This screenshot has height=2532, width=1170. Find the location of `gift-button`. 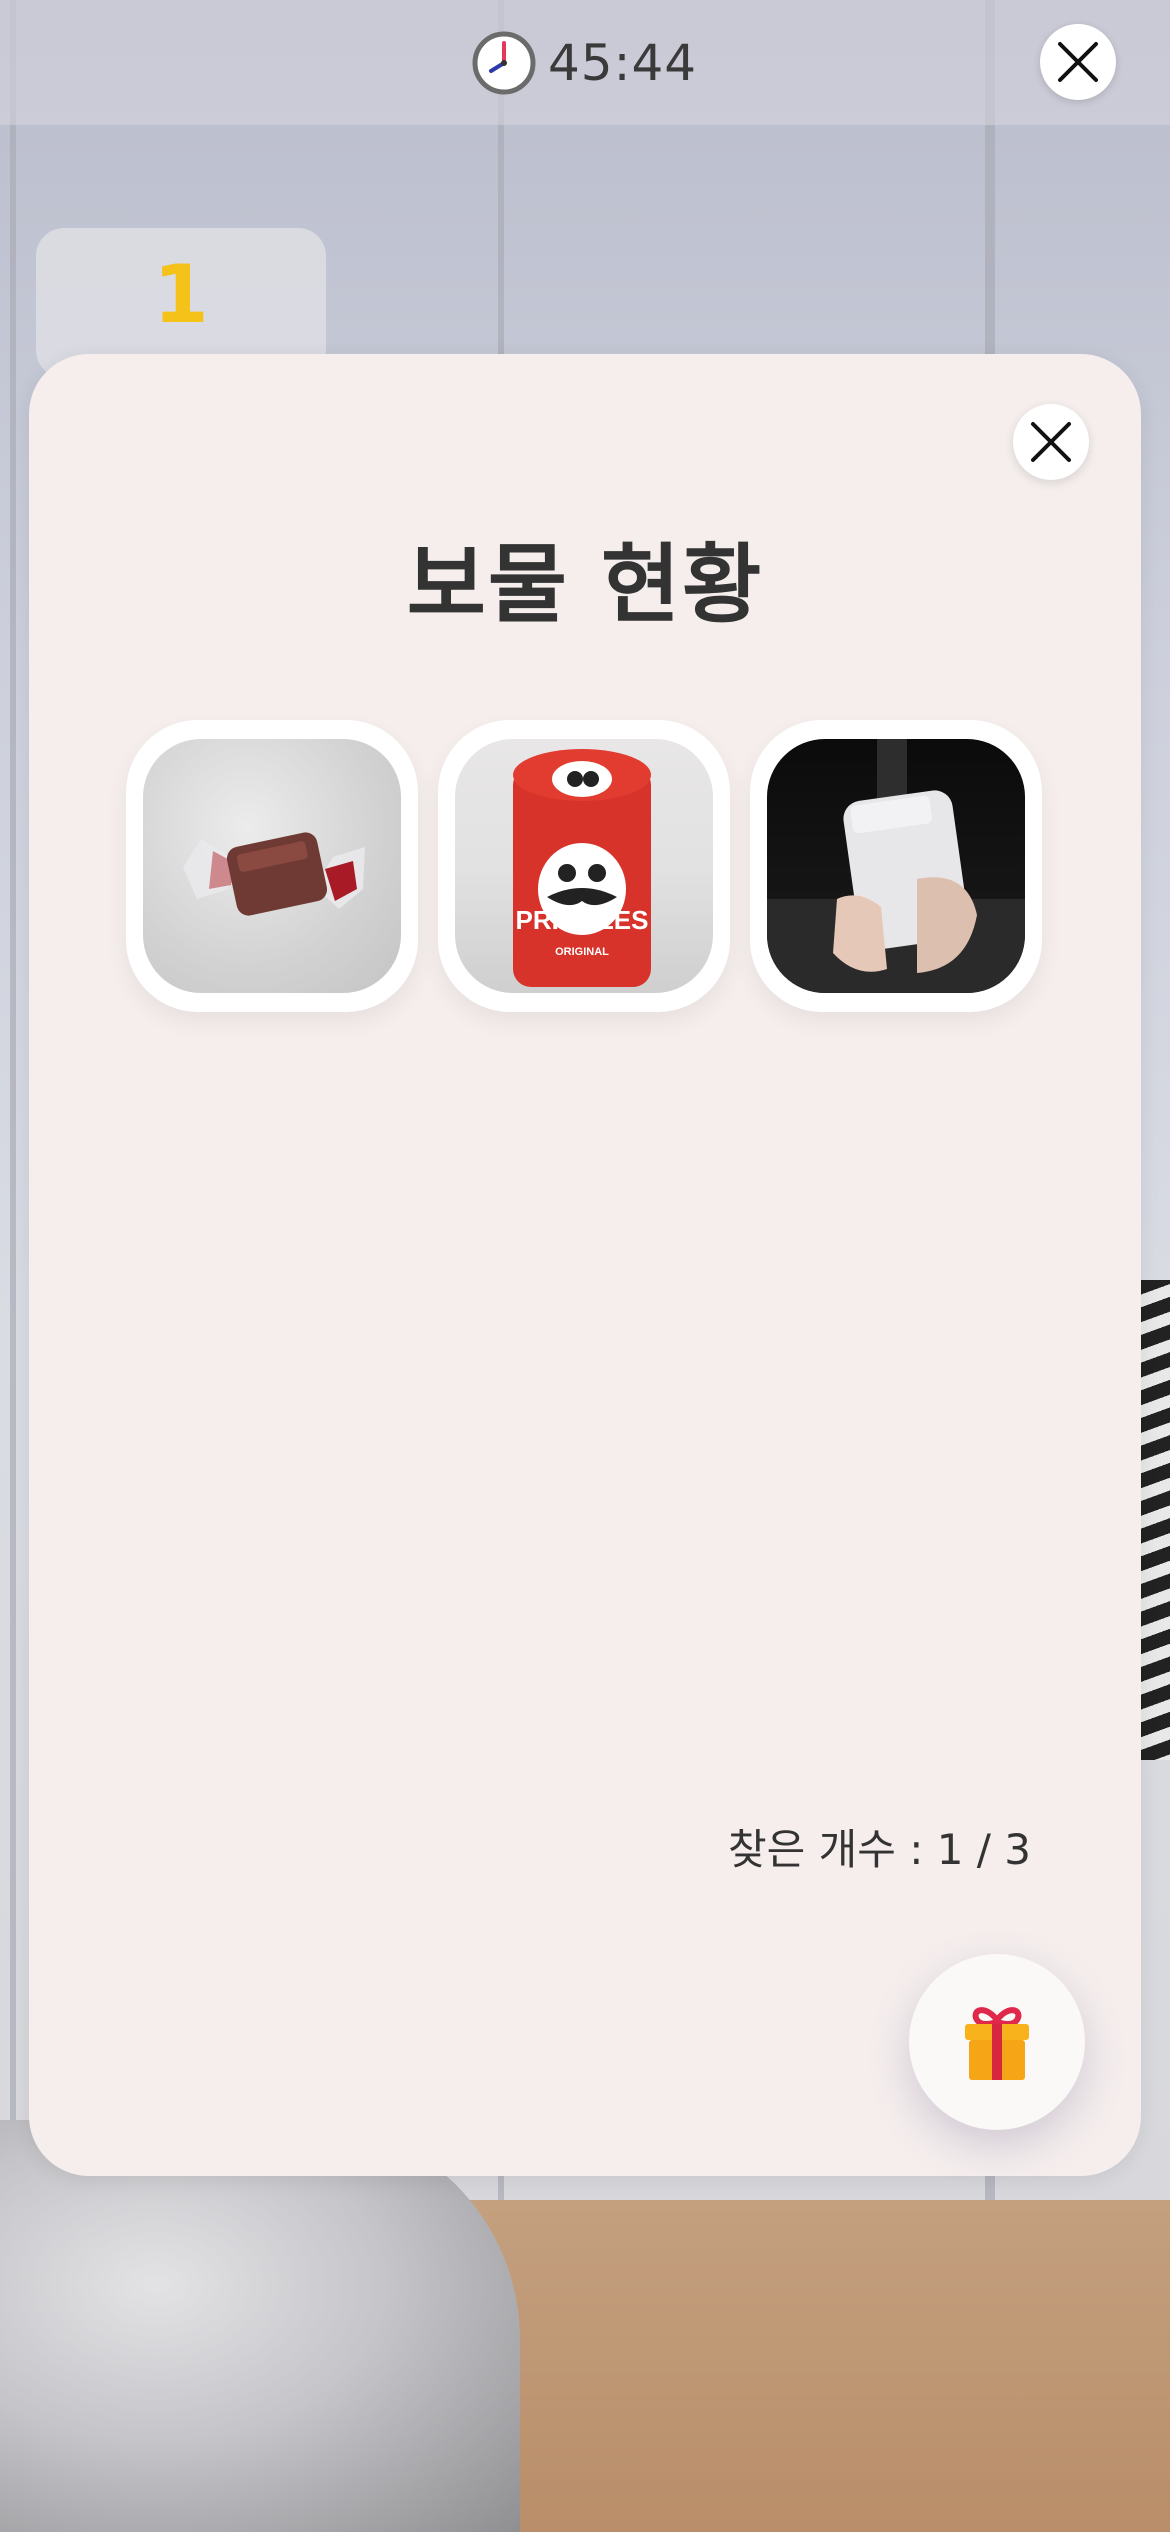

gift-button is located at coordinates (997, 2042).